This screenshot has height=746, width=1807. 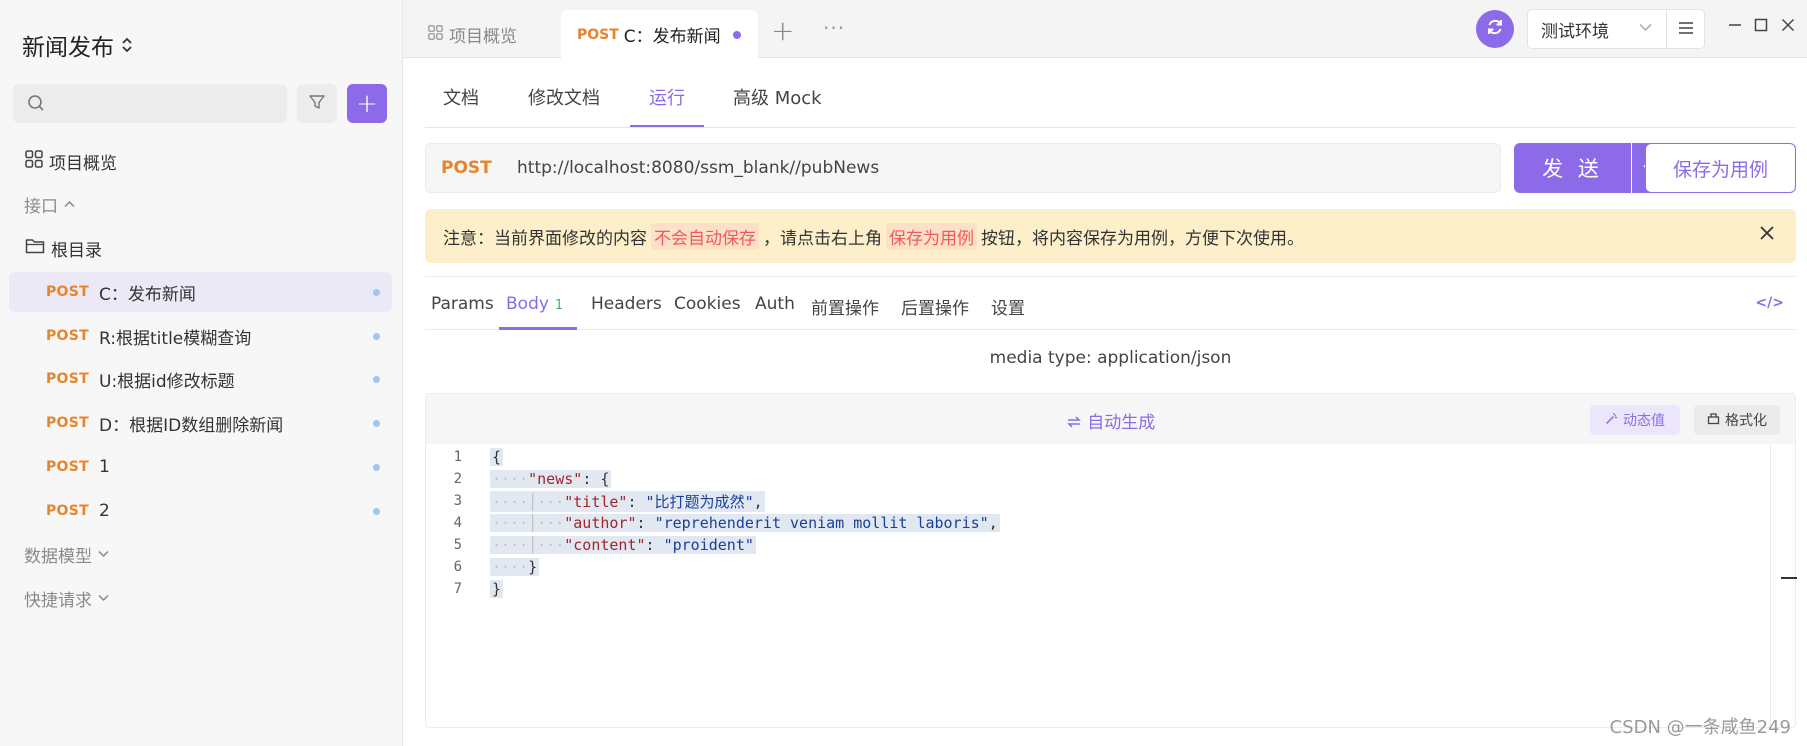 I want to click on maximize-icon, so click(x=1761, y=26).